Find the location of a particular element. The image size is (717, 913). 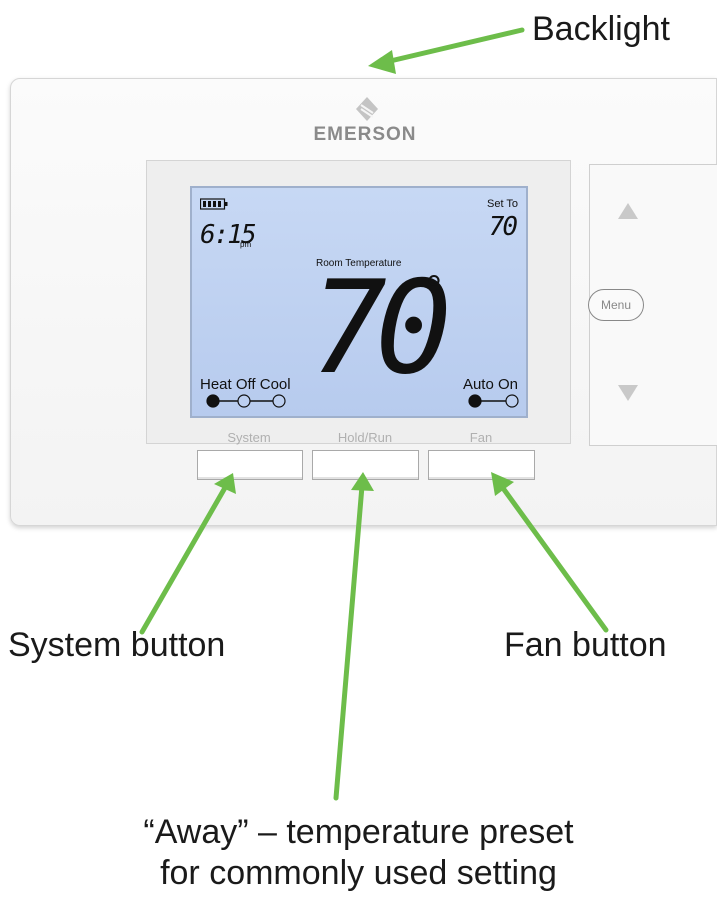

system-mode-labels: Heat Off Cool is located at coordinates (245, 384).